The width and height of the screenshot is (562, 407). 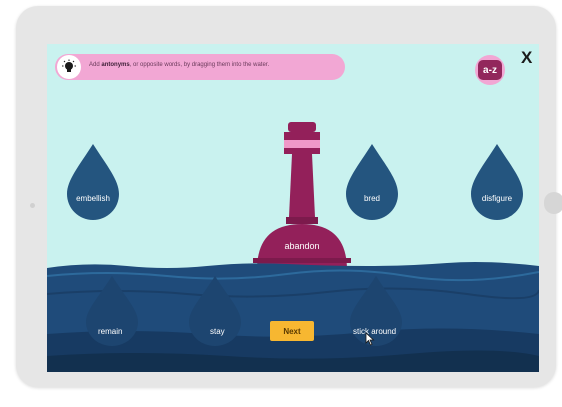 What do you see at coordinates (93, 183) in the screenshot?
I see `word-drop: embellish` at bounding box center [93, 183].